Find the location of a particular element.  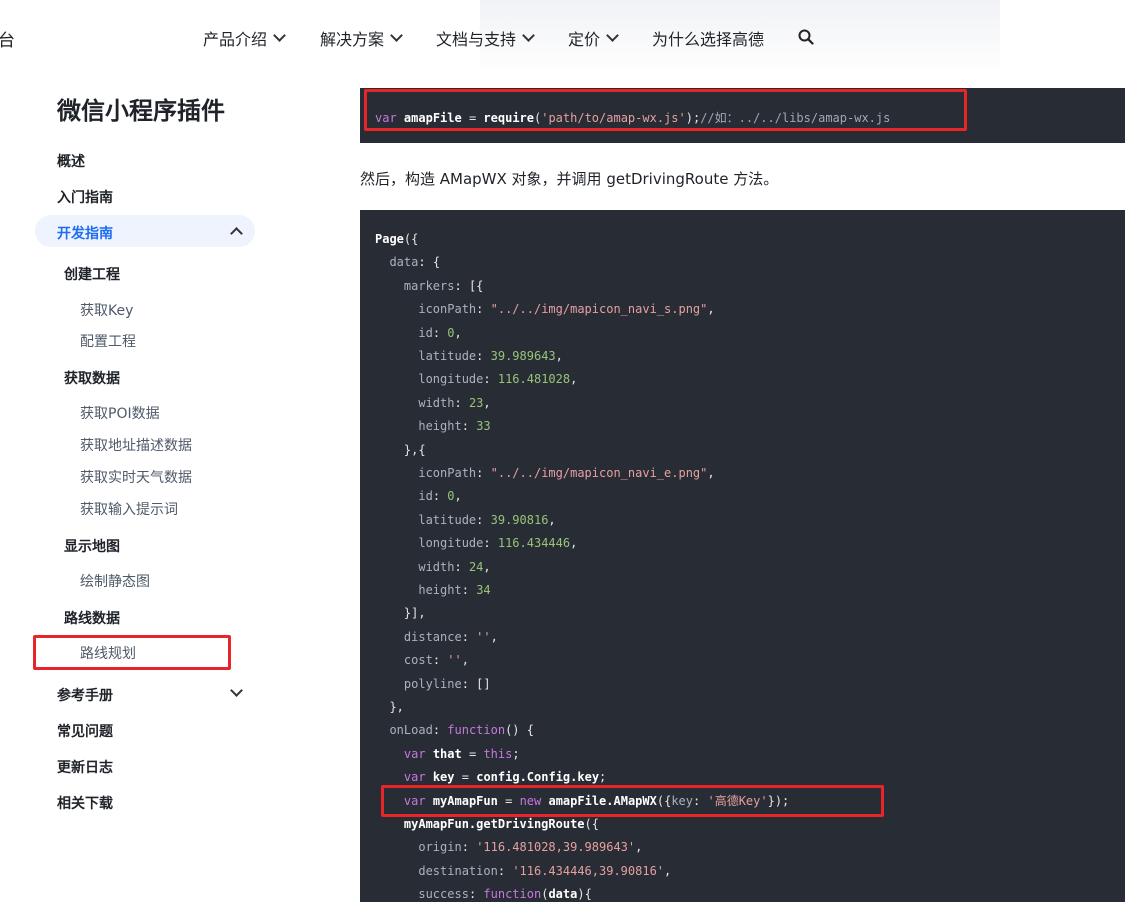

code-line: longitude: 116.434446, is located at coordinates (498, 543).